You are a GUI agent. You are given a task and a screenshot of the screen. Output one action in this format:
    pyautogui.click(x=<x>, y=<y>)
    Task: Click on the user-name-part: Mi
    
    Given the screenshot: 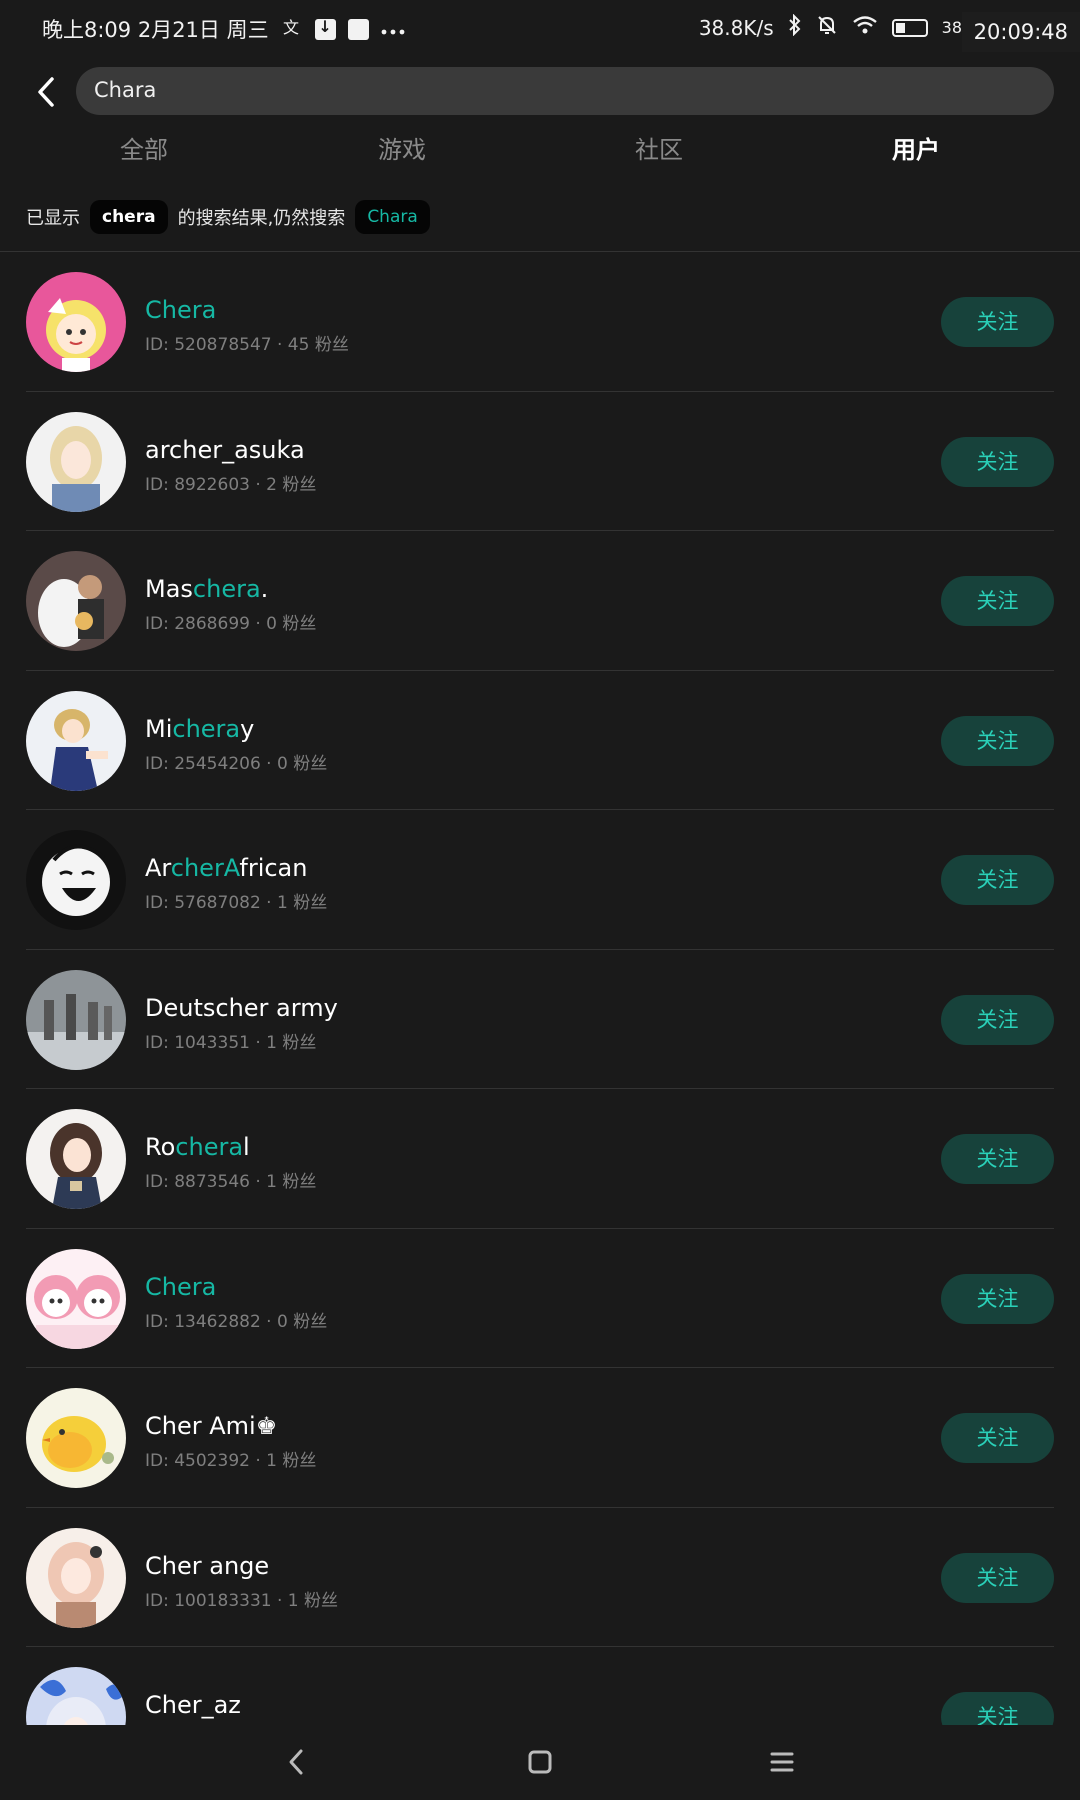 What is the action you would take?
    pyautogui.click(x=159, y=728)
    